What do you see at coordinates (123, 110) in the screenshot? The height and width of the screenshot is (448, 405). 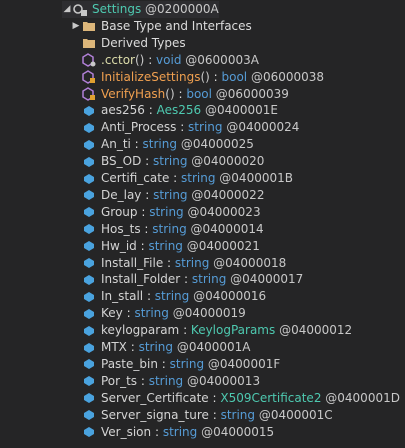 I see `field-name: aes256` at bounding box center [123, 110].